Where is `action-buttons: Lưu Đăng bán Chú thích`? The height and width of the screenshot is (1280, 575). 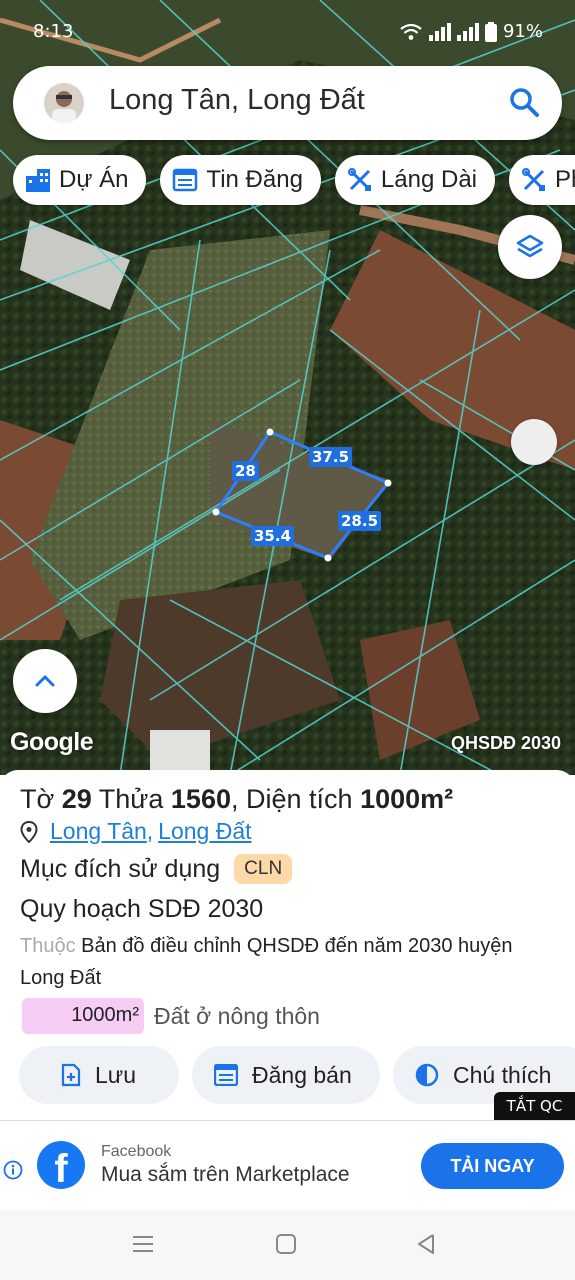 action-buttons: Lưu Đăng bán Chú thích is located at coordinates (297, 1075).